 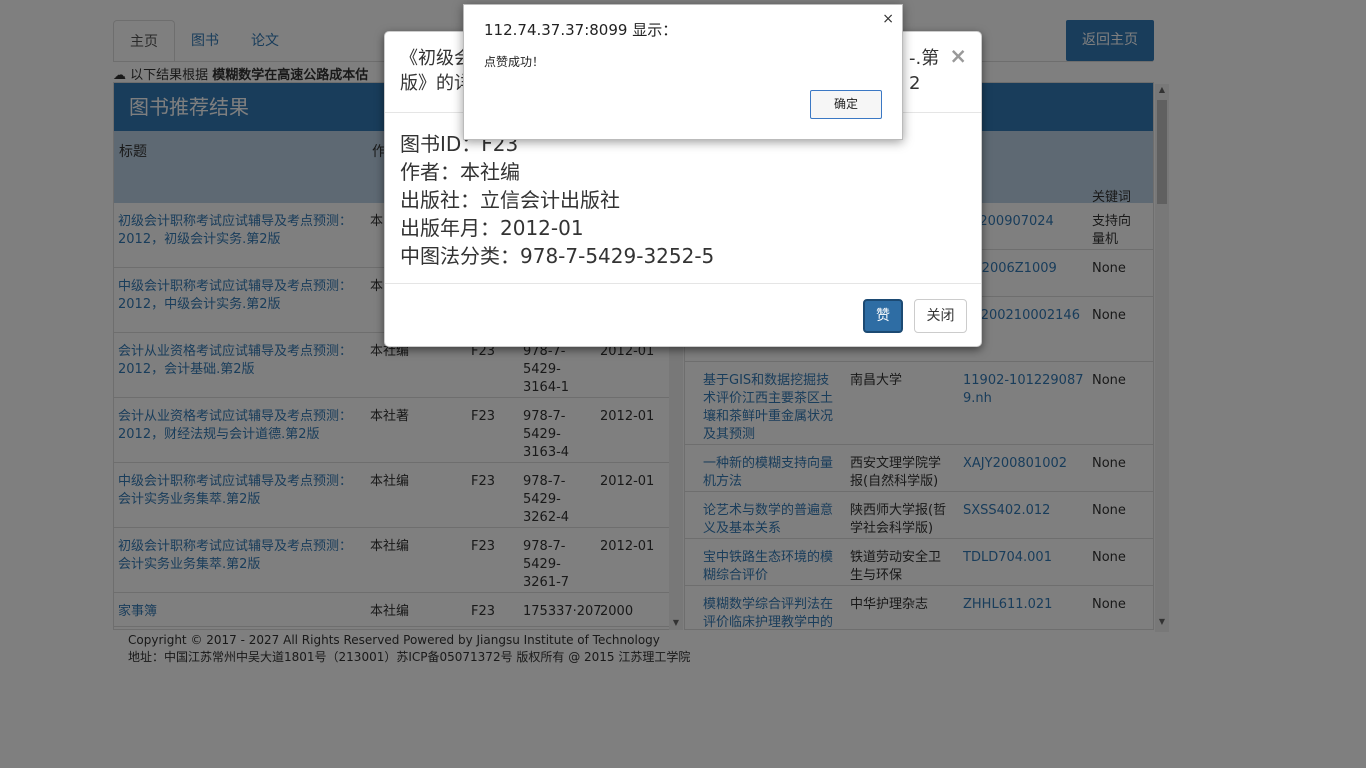 I want to click on alert-close-icon: ×, so click(x=888, y=19).